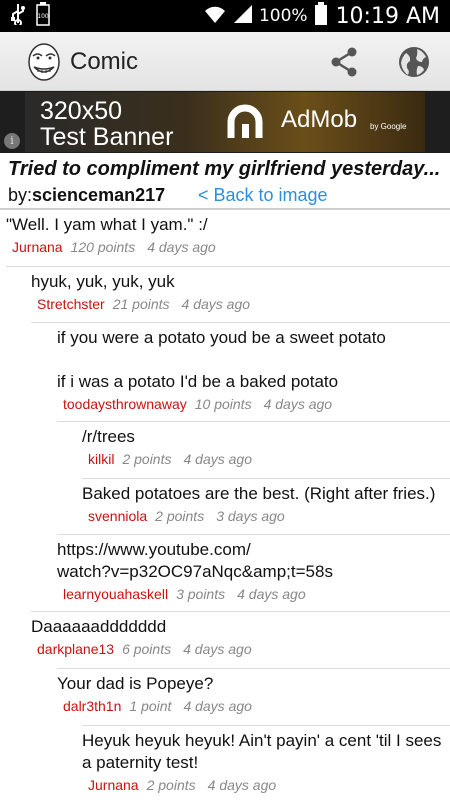 This screenshot has height=800, width=450. What do you see at coordinates (71, 304) in the screenshot?
I see `comment-username: Stretchster` at bounding box center [71, 304].